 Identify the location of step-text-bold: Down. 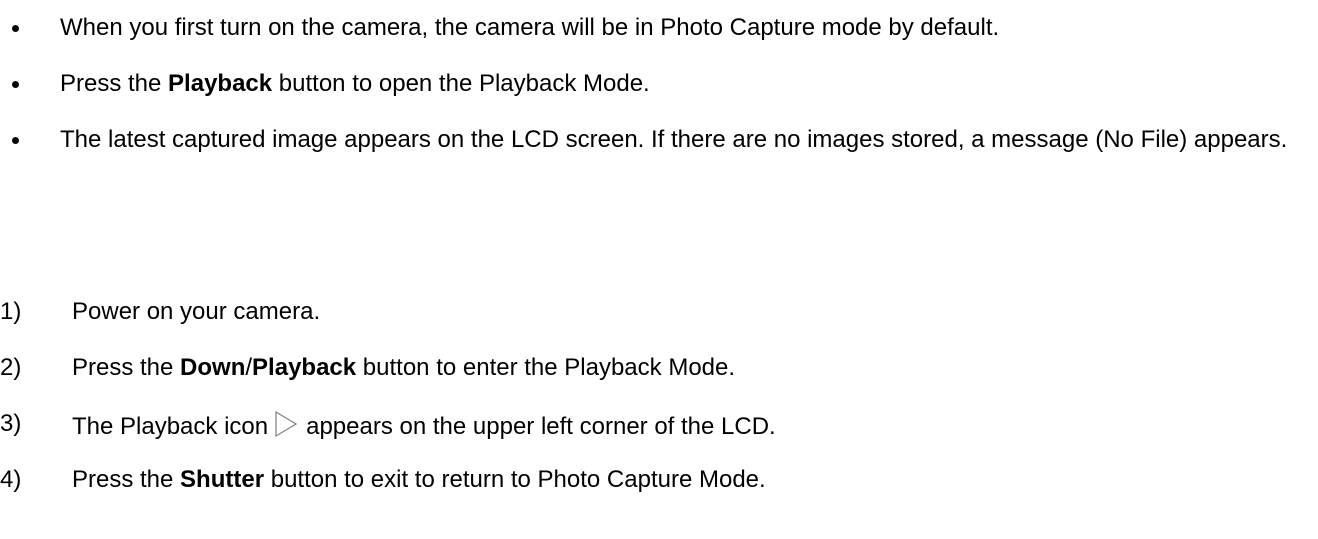
(213, 367).